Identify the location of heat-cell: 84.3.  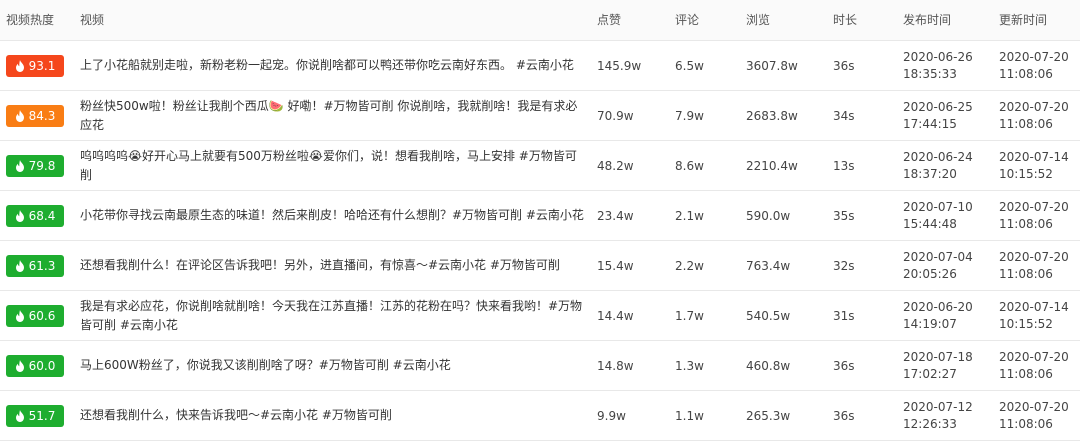
(35, 115).